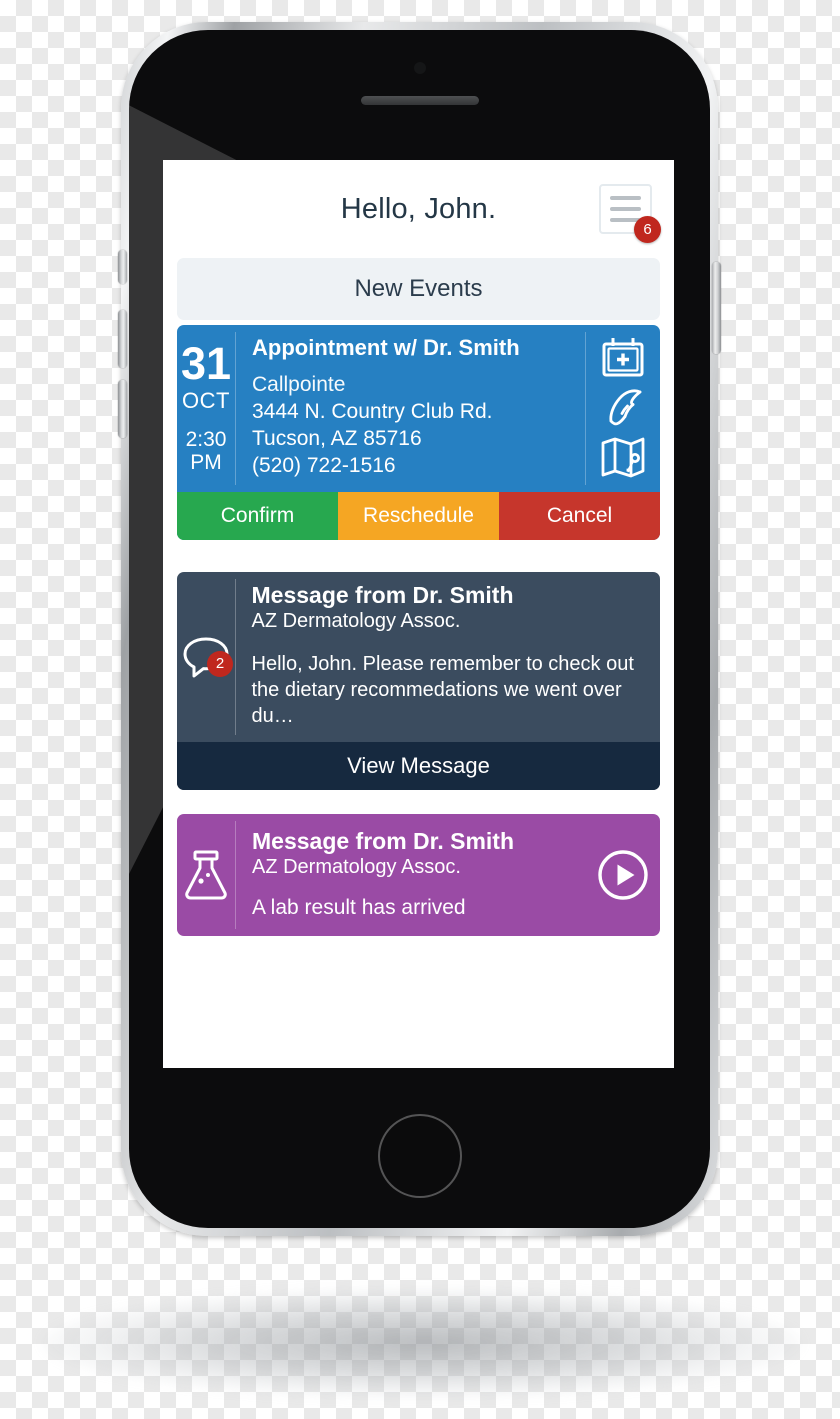  I want to click on appointment-place: Callpointe, so click(299, 384).